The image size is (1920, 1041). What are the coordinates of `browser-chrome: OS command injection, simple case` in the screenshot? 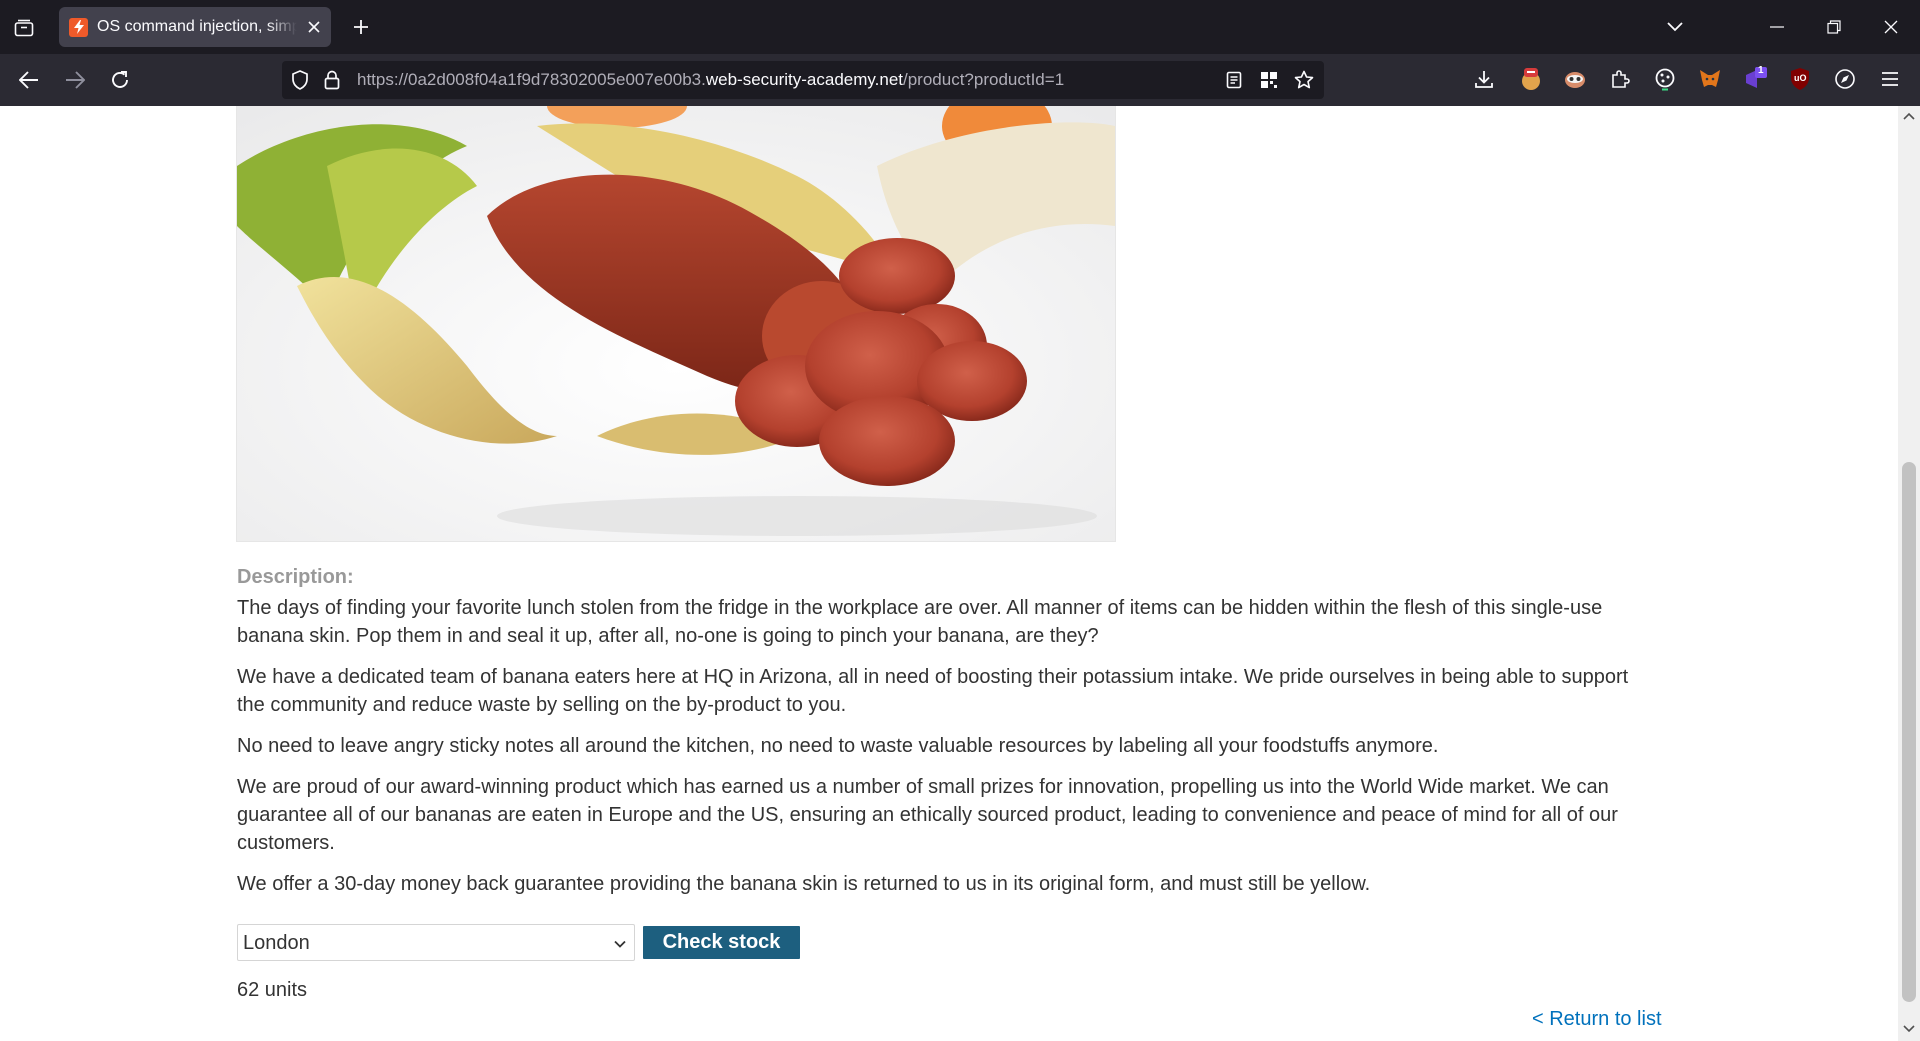 It's located at (960, 53).